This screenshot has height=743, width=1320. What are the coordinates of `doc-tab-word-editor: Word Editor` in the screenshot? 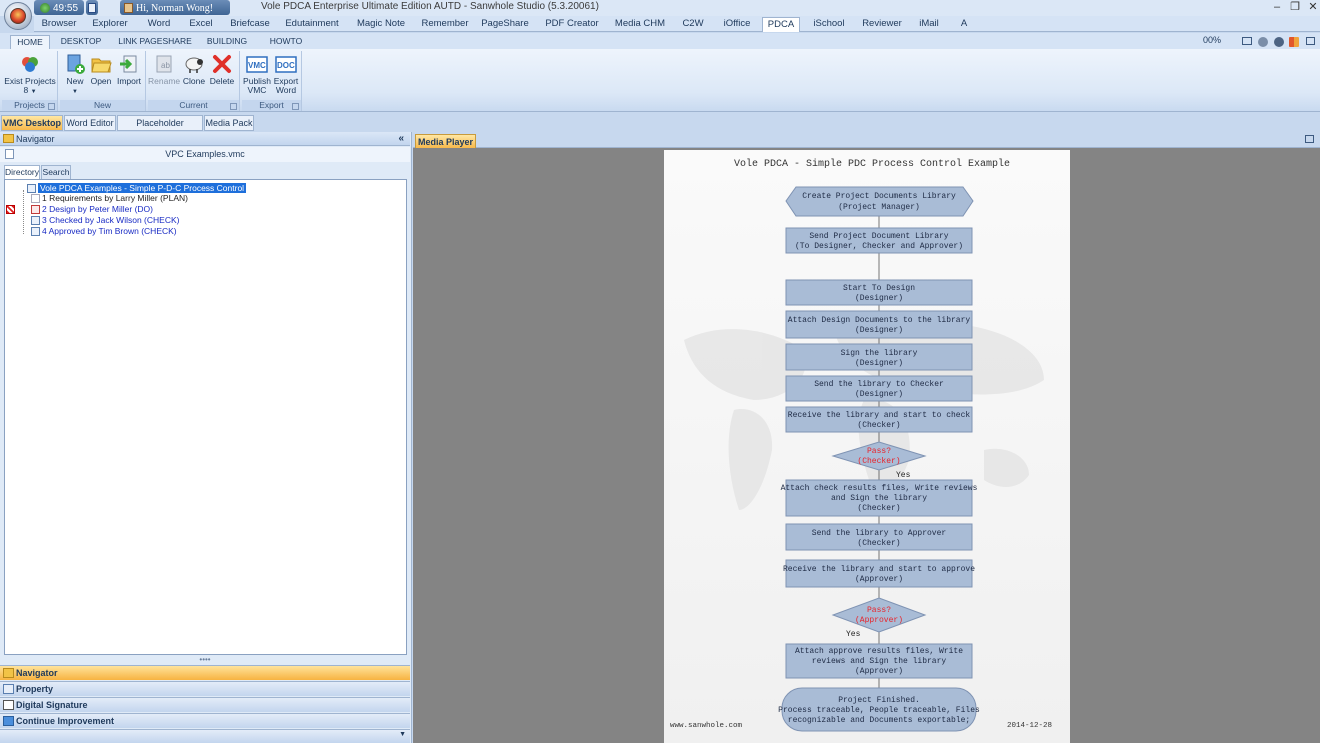 It's located at (90, 123).